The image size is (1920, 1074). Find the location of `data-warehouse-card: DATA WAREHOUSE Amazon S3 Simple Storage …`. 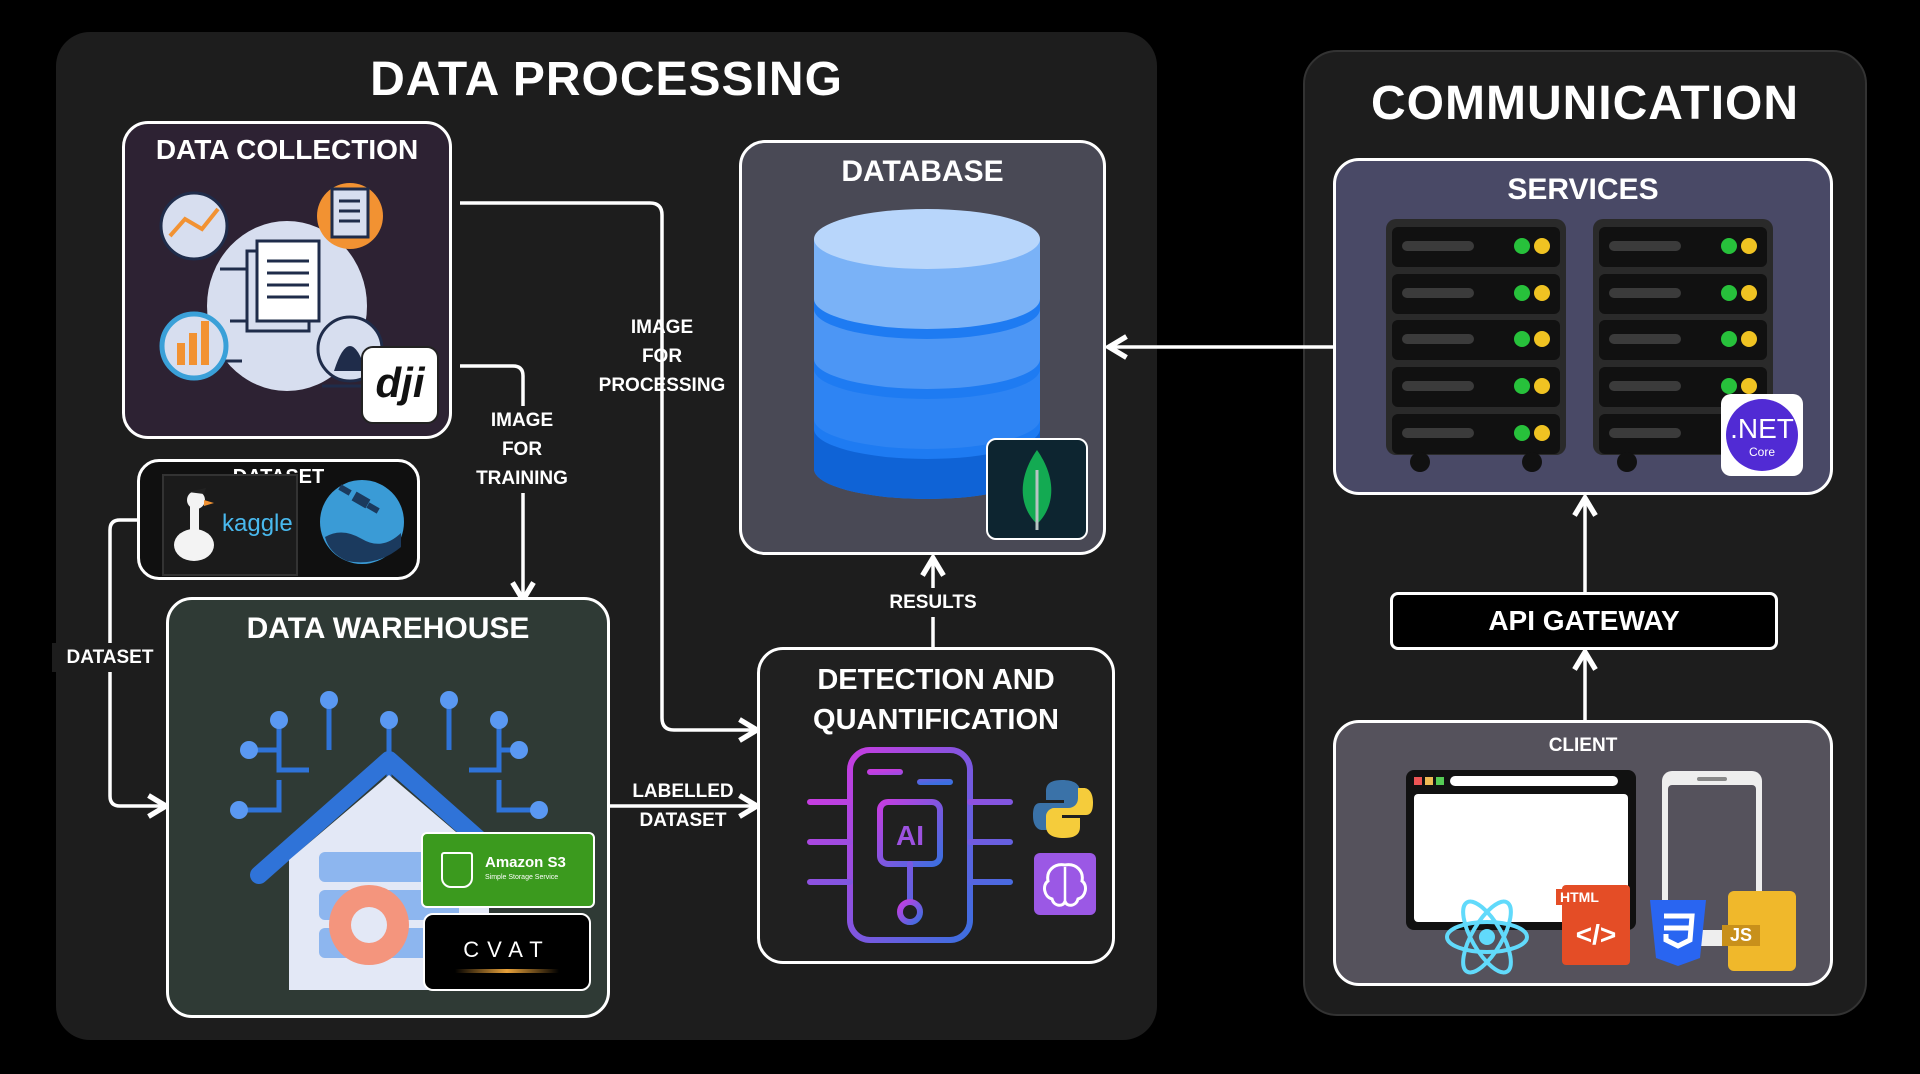

data-warehouse-card: DATA WAREHOUSE Amazon S3 Simple Storage … is located at coordinates (388, 807).